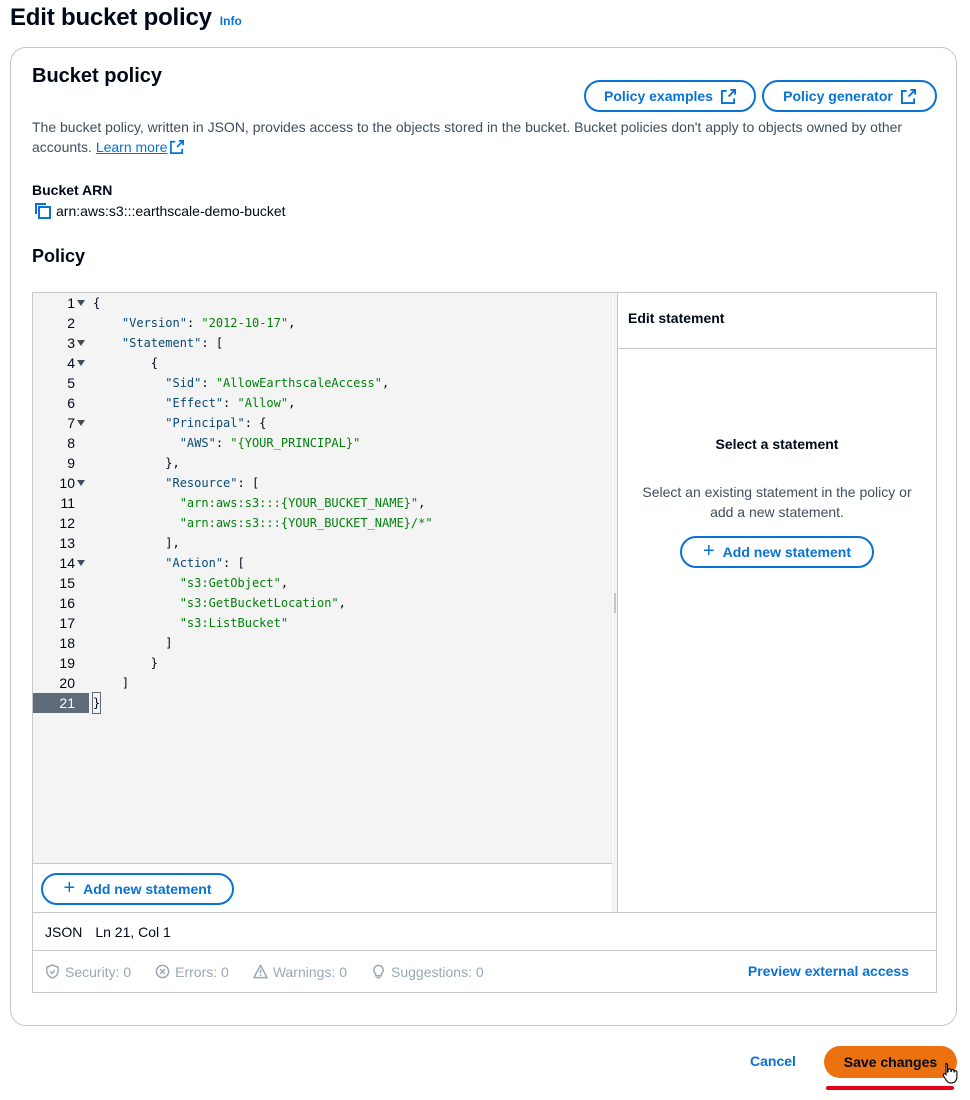 The height and width of the screenshot is (1100, 970). What do you see at coordinates (97, 303) in the screenshot?
I see `code-text: {` at bounding box center [97, 303].